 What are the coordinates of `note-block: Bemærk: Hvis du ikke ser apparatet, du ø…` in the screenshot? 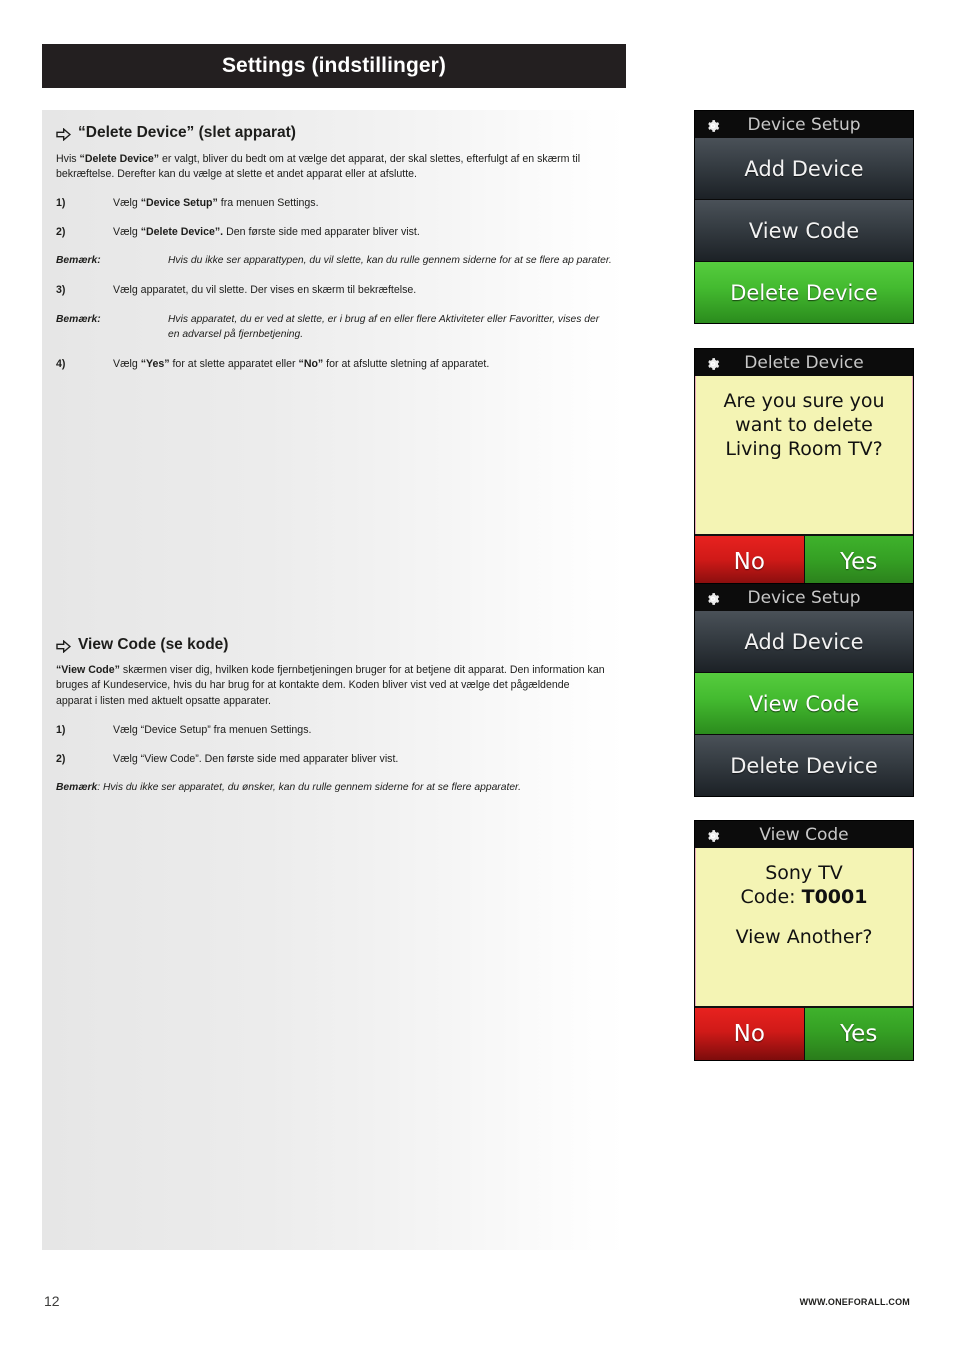 It's located at (316, 788).